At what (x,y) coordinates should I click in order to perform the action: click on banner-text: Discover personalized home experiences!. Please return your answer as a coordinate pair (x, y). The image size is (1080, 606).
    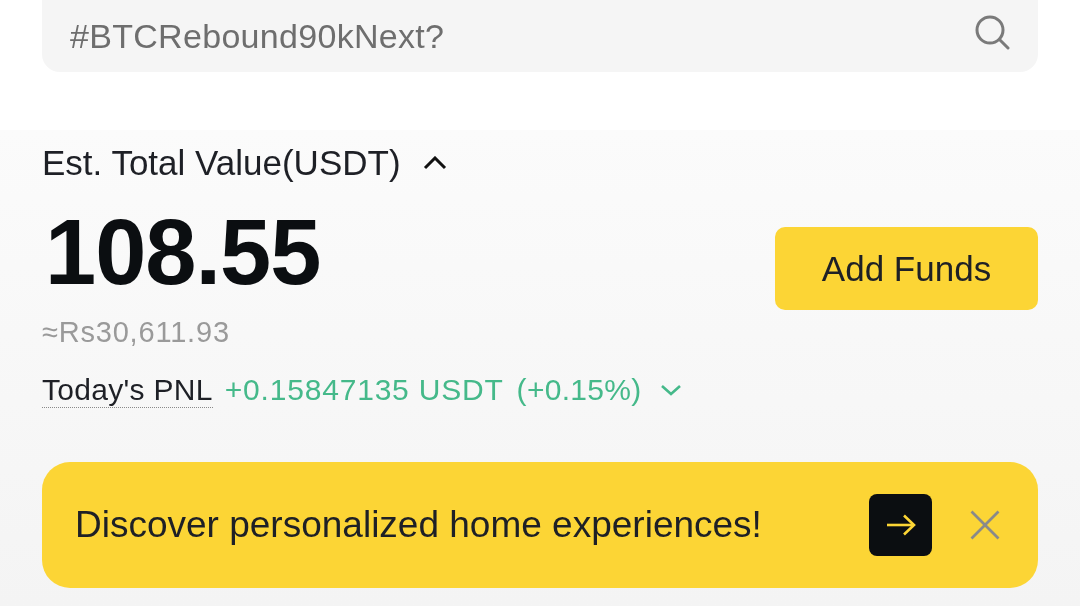
    Looking at the image, I should click on (419, 525).